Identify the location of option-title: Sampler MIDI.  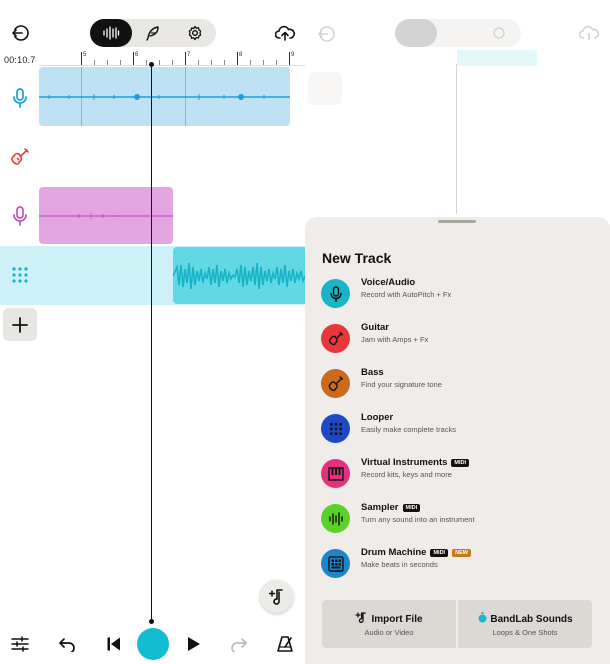
(391, 507).